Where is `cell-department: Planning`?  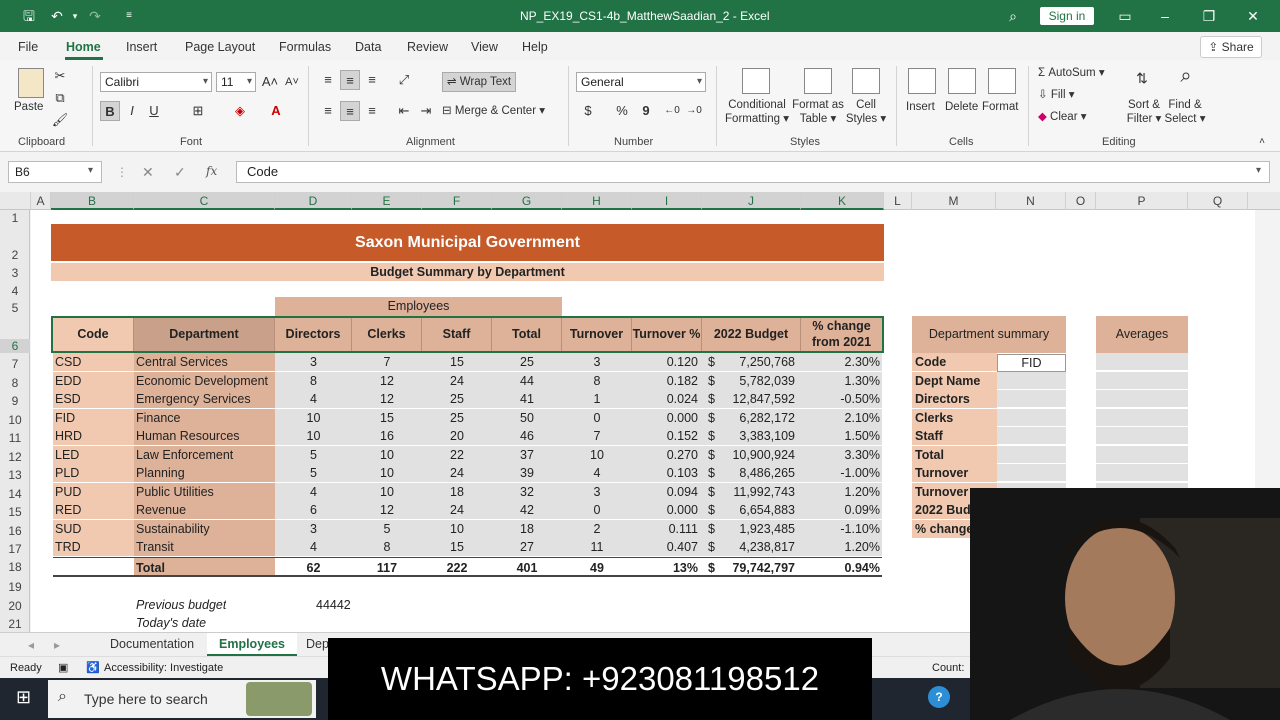
cell-department: Planning is located at coordinates (204, 473).